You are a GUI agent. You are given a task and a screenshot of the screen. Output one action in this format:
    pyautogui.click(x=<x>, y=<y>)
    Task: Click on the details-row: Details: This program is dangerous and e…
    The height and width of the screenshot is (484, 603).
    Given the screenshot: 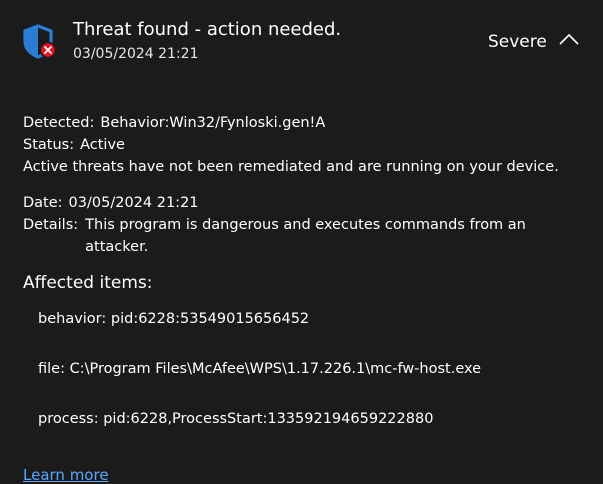 What is the action you would take?
    pyautogui.click(x=308, y=236)
    